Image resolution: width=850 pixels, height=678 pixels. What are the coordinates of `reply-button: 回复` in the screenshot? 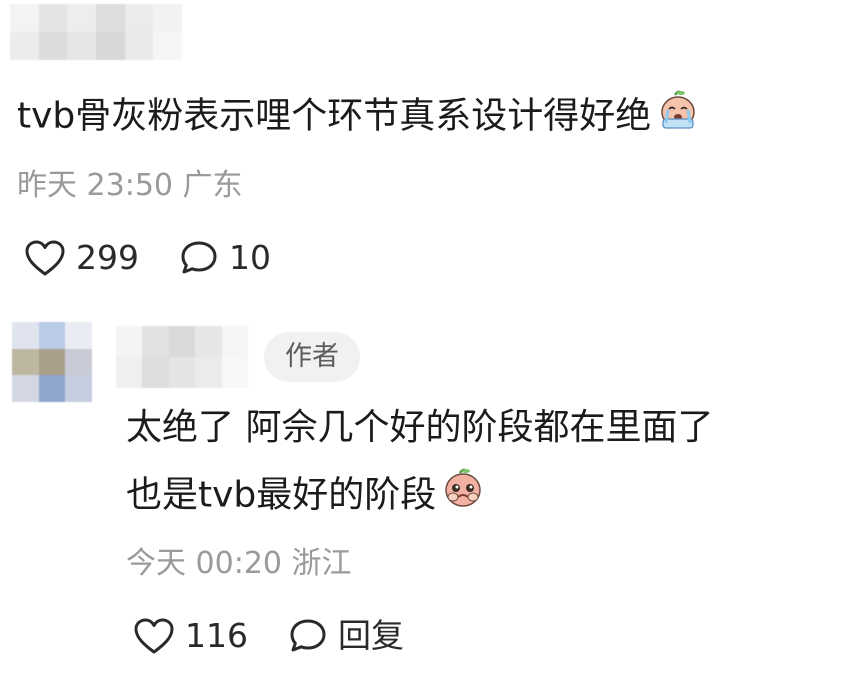 It's located at (346, 636).